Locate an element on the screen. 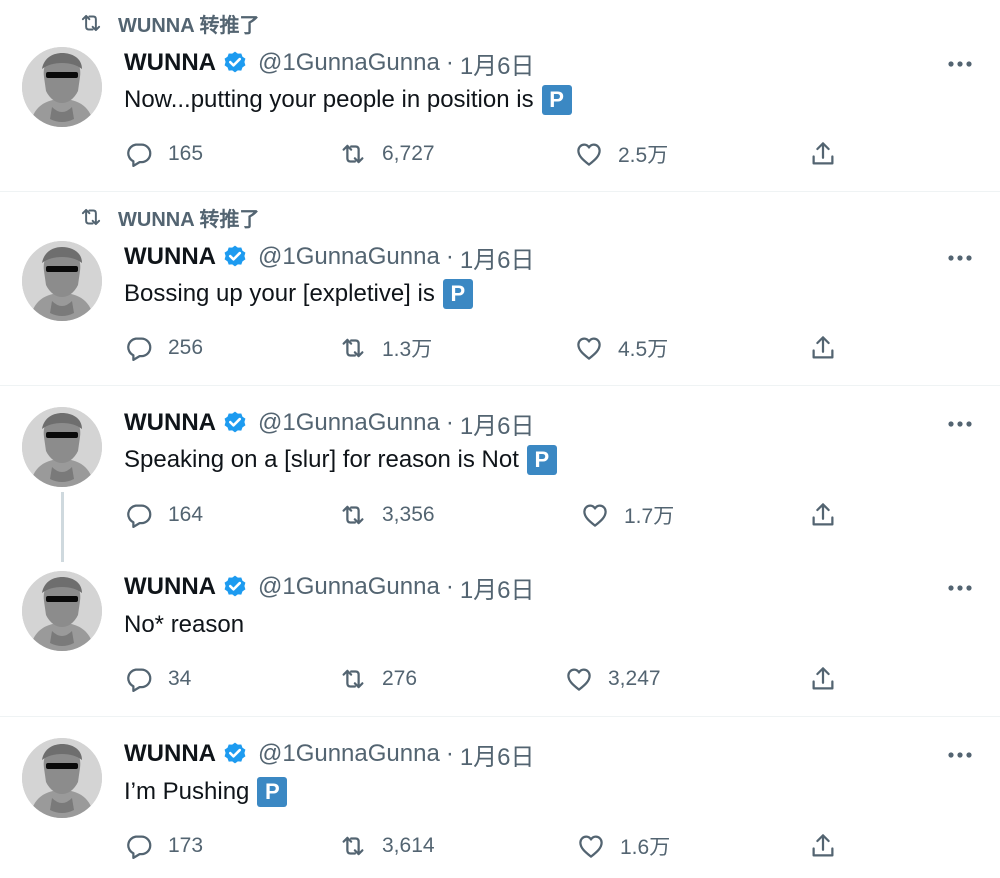 This screenshot has width=1000, height=878. retweet-button: 3,614 is located at coordinates (386, 846).